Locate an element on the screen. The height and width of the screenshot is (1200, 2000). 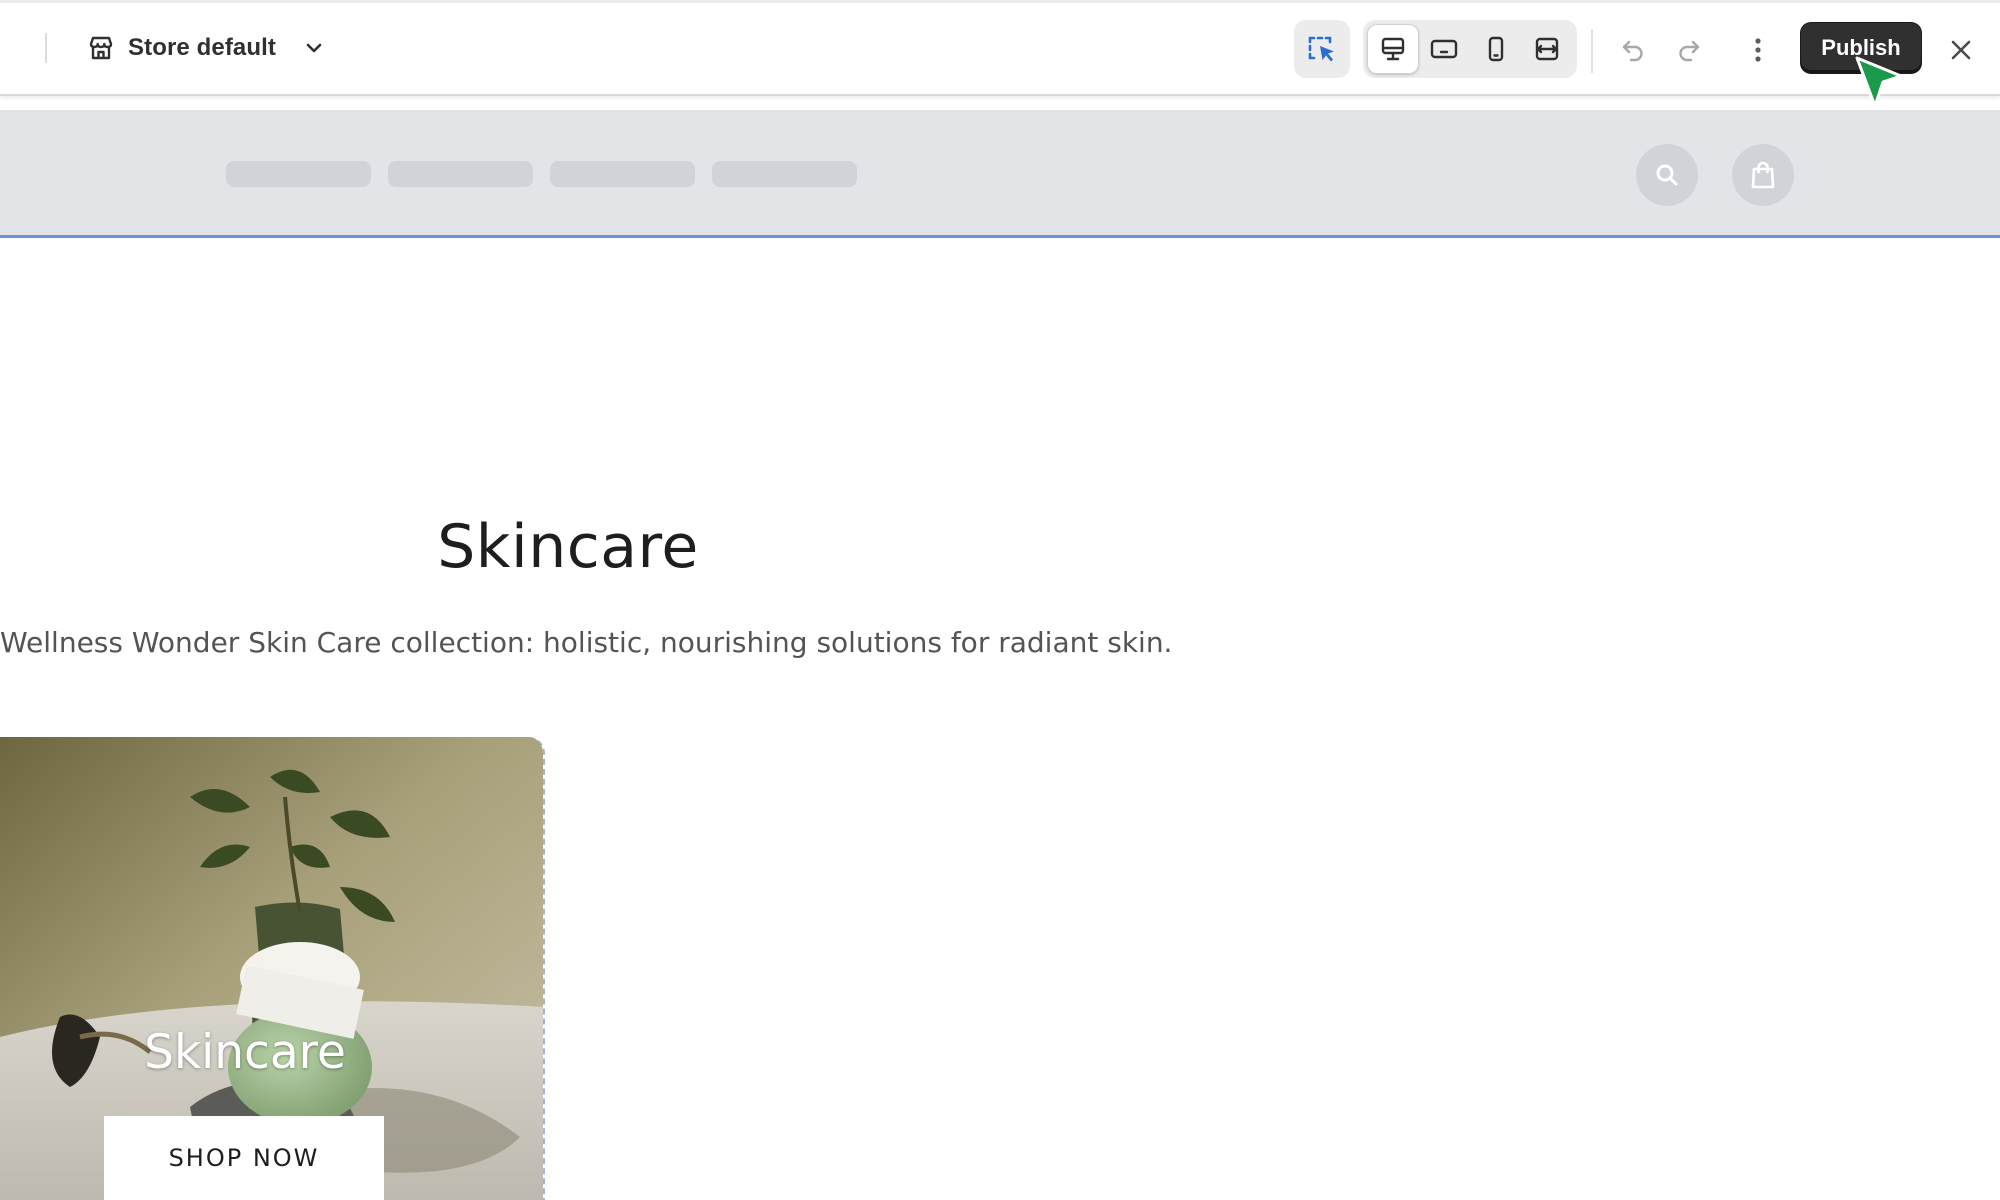
more-vertical-icon is located at coordinates (1758, 50).